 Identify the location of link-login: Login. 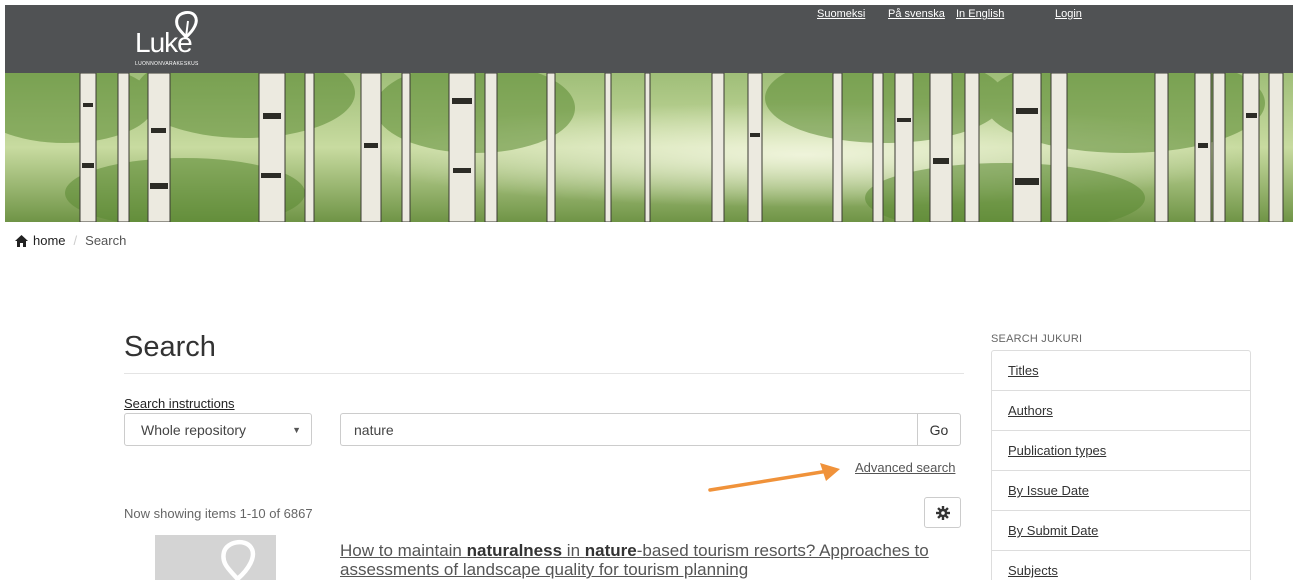
(1068, 14).